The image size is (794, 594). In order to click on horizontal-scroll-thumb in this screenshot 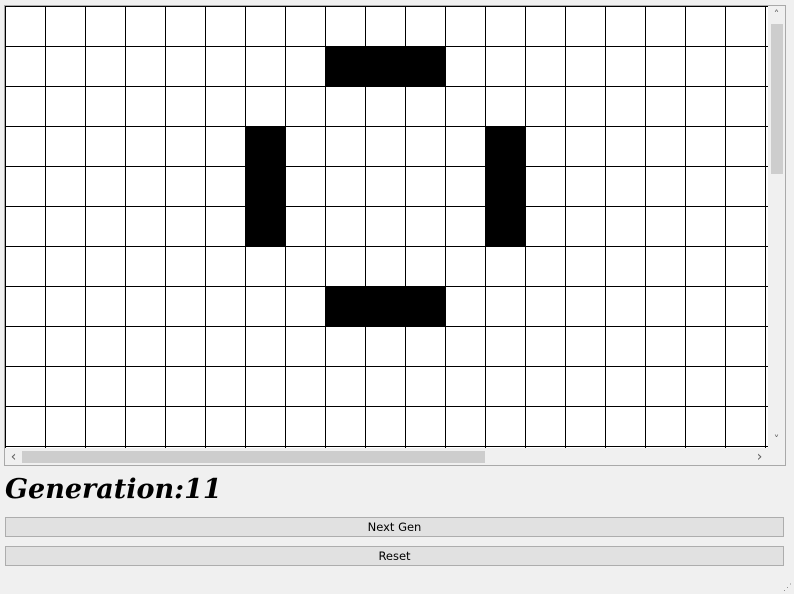, I will do `click(253, 457)`.